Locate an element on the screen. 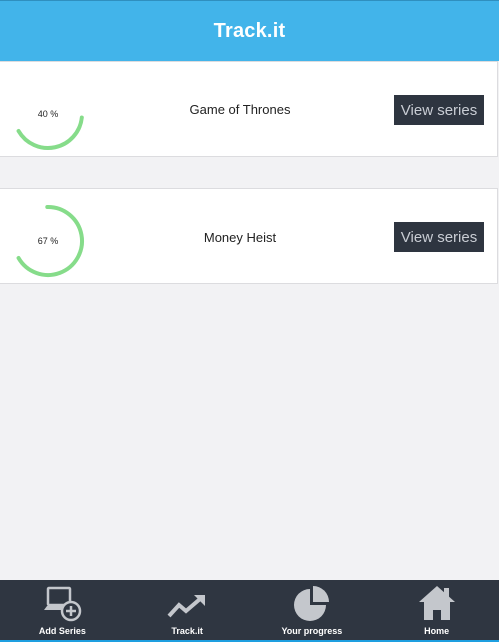  progress-percent: 40 % is located at coordinates (48, 114).